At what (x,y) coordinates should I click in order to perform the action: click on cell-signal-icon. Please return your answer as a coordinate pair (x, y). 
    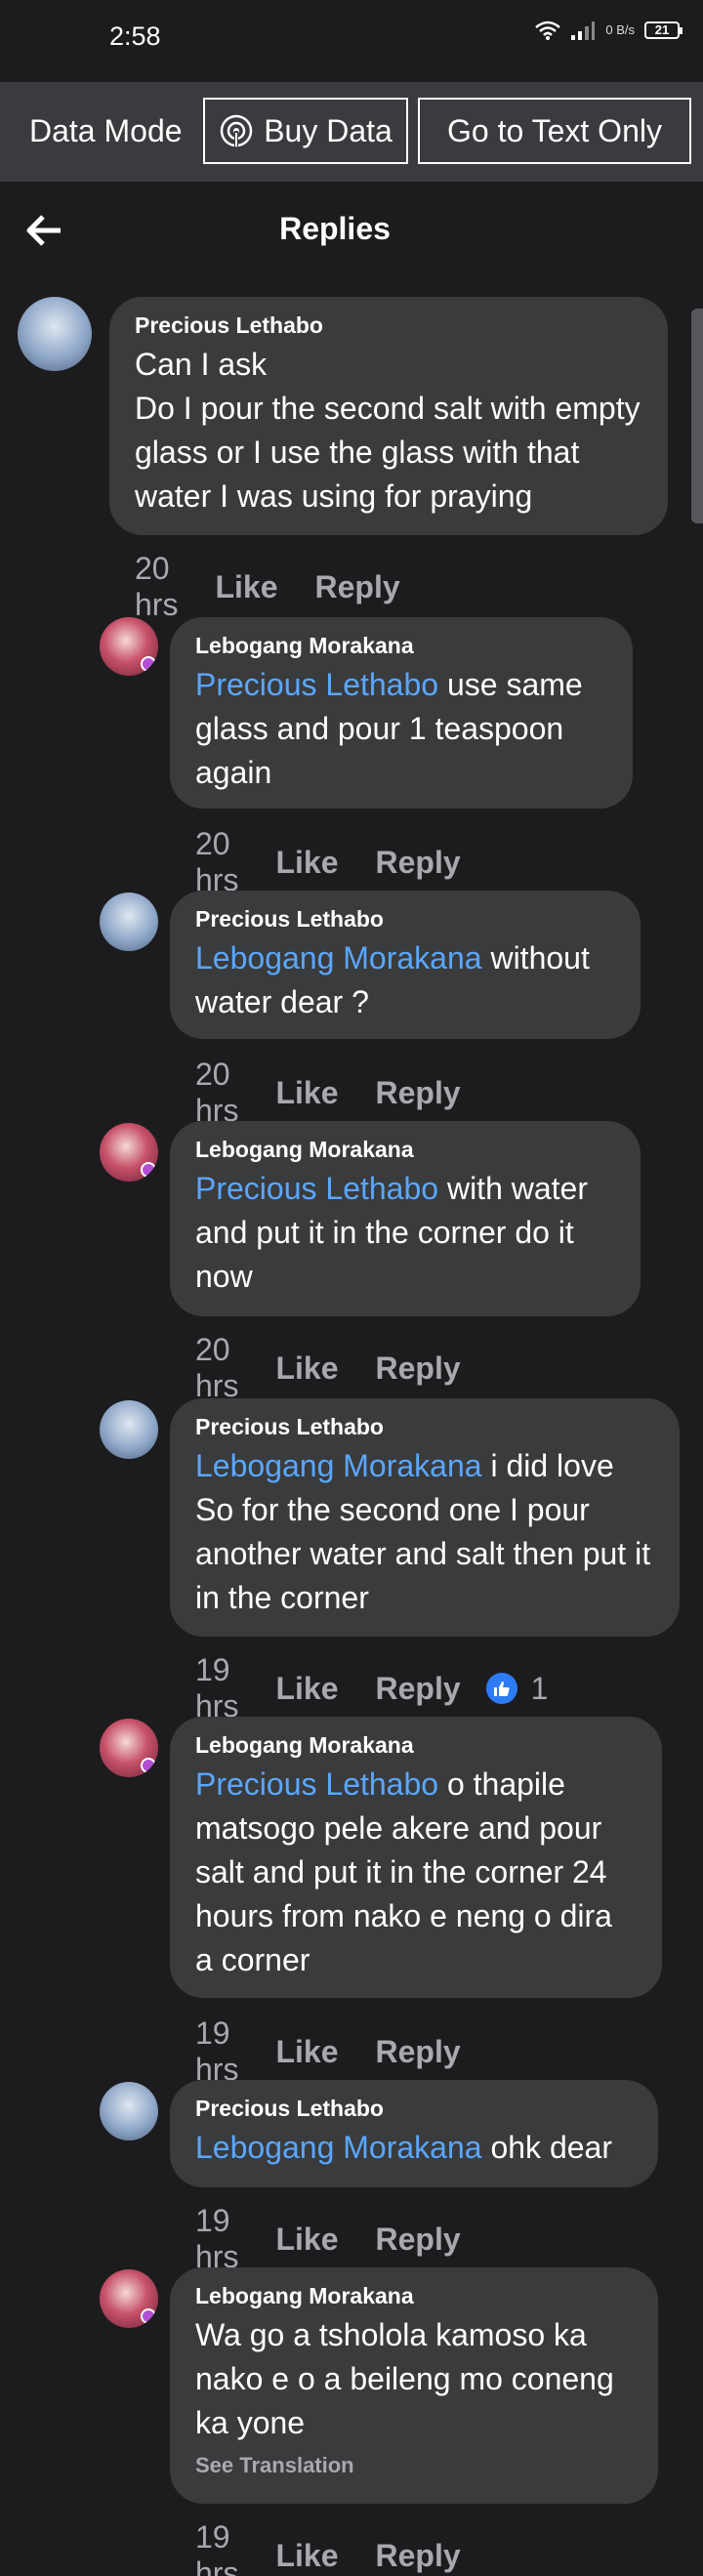
    Looking at the image, I should click on (583, 30).